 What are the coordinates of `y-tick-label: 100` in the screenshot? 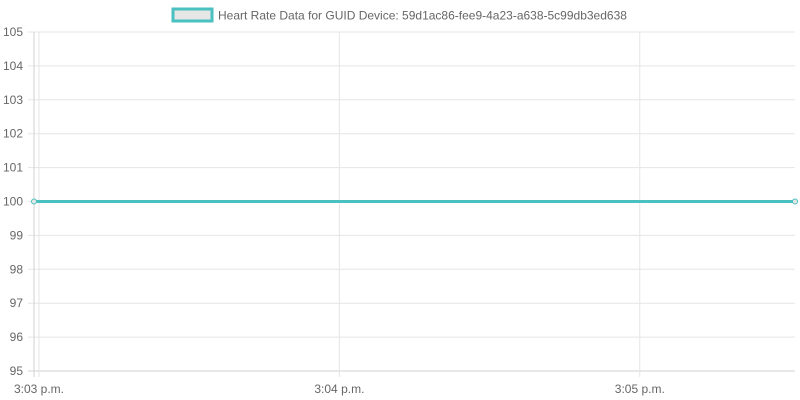 It's located at (13, 202).